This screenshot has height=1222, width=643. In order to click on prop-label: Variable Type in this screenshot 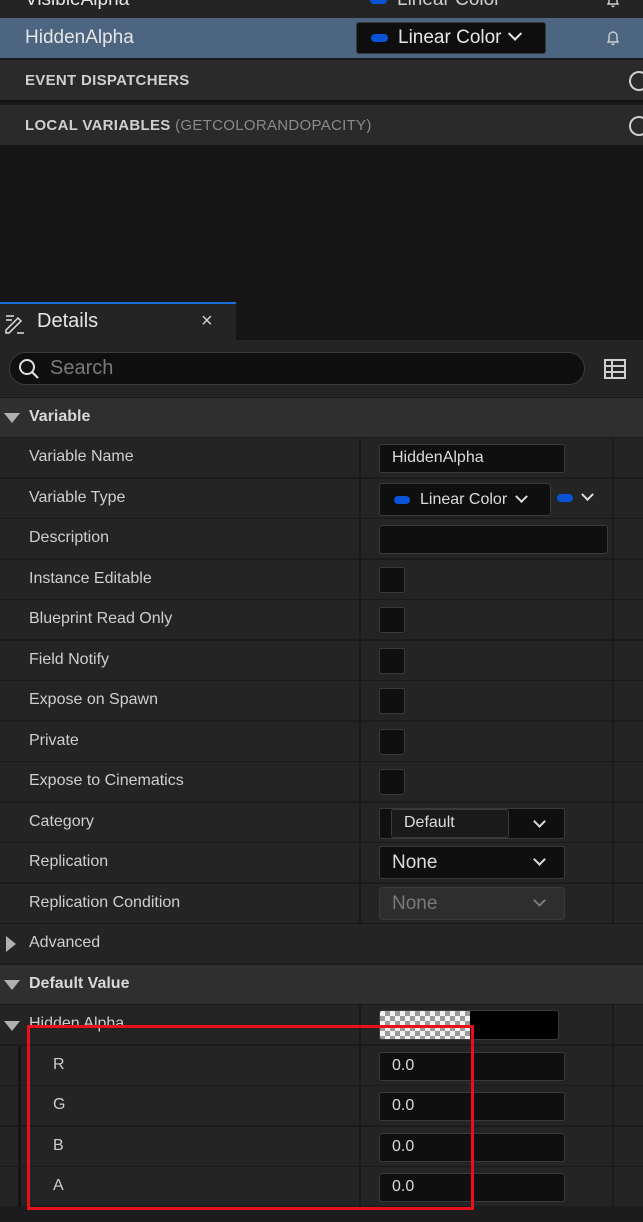, I will do `click(77, 497)`.